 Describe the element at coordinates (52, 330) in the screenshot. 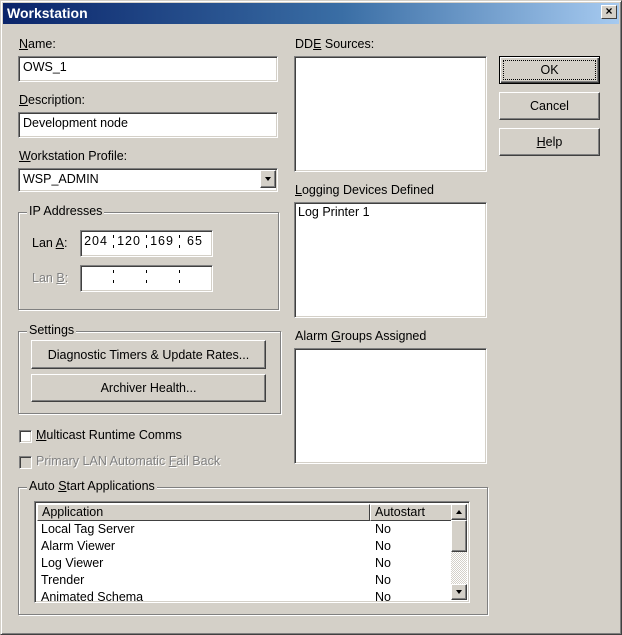

I see `settings-group-label: Settings` at that location.